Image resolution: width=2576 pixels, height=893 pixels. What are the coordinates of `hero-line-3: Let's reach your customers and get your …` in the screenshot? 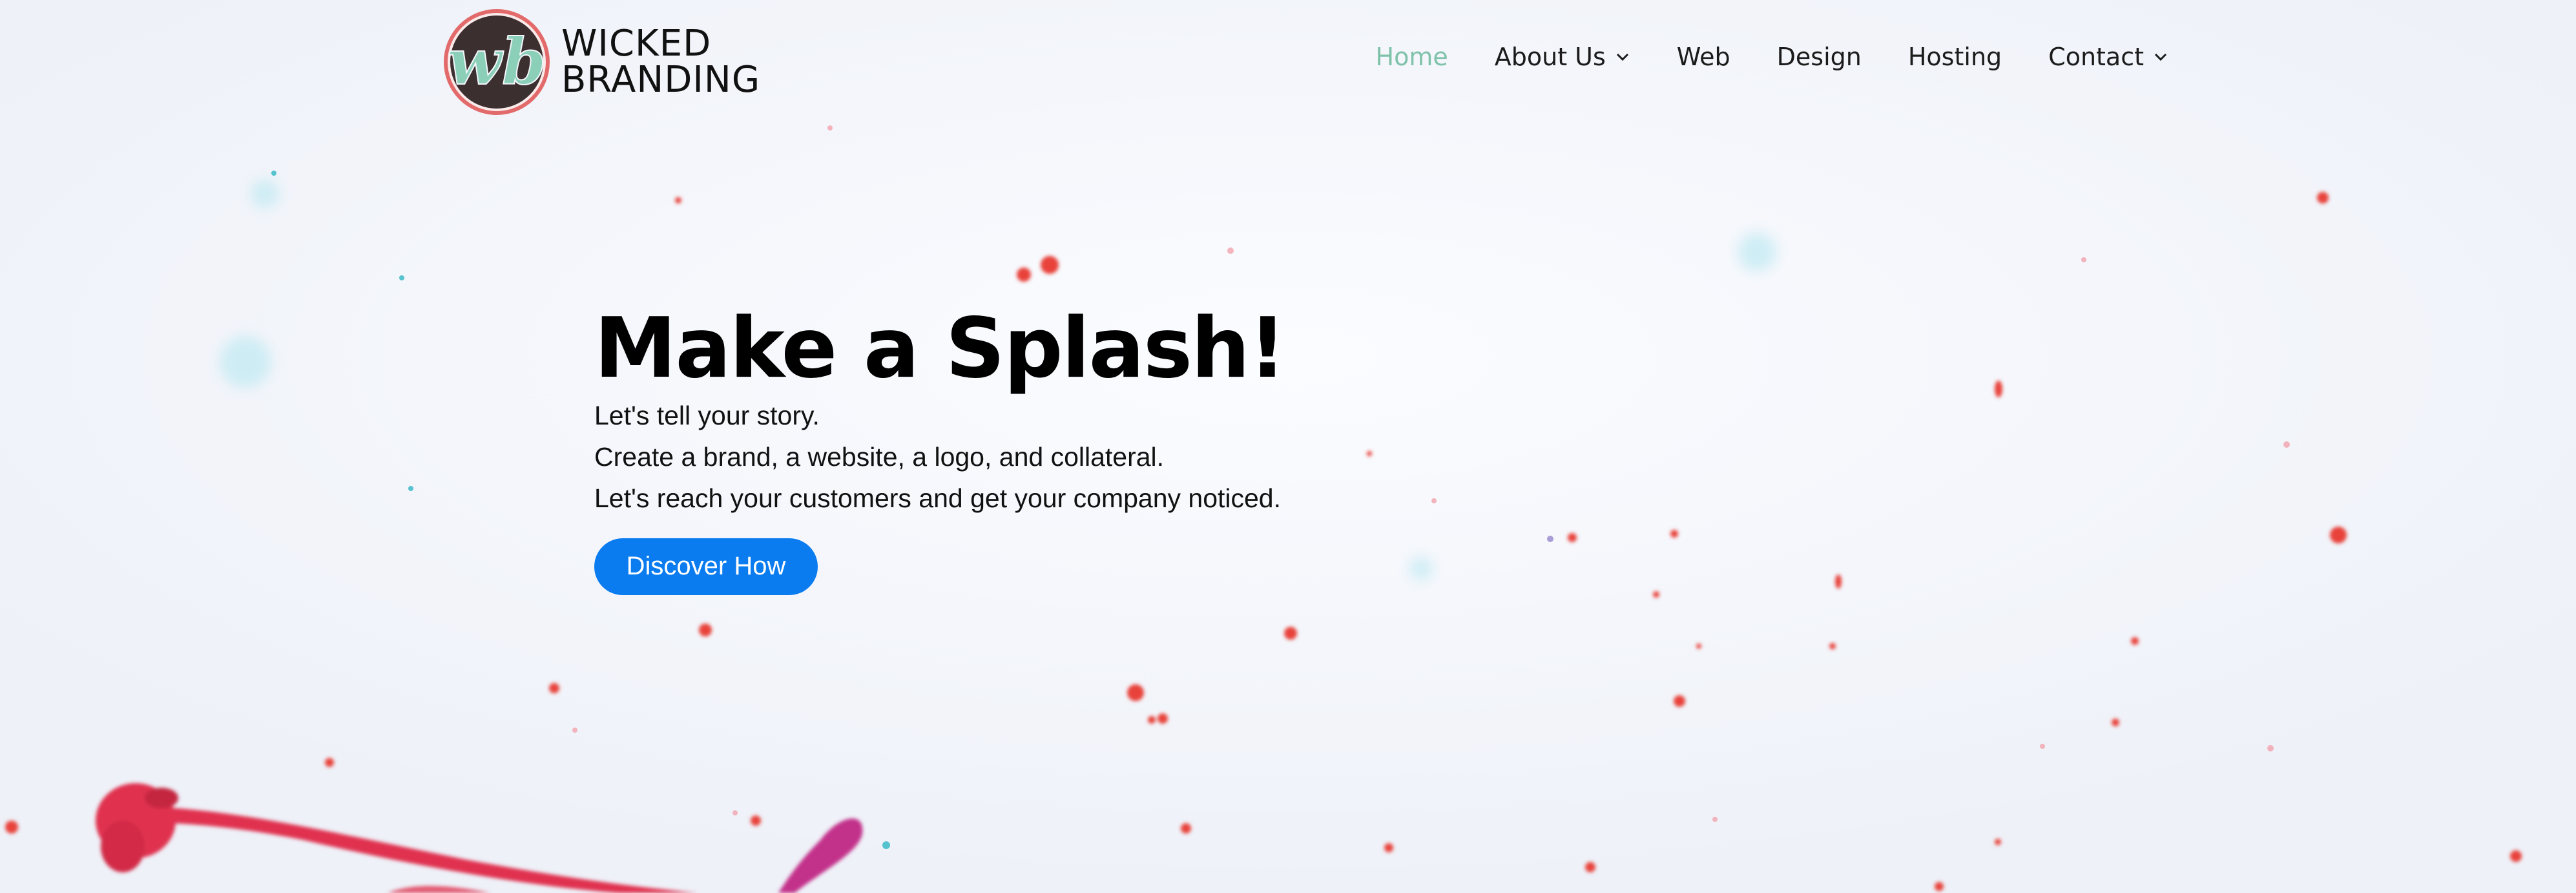 It's located at (937, 498).